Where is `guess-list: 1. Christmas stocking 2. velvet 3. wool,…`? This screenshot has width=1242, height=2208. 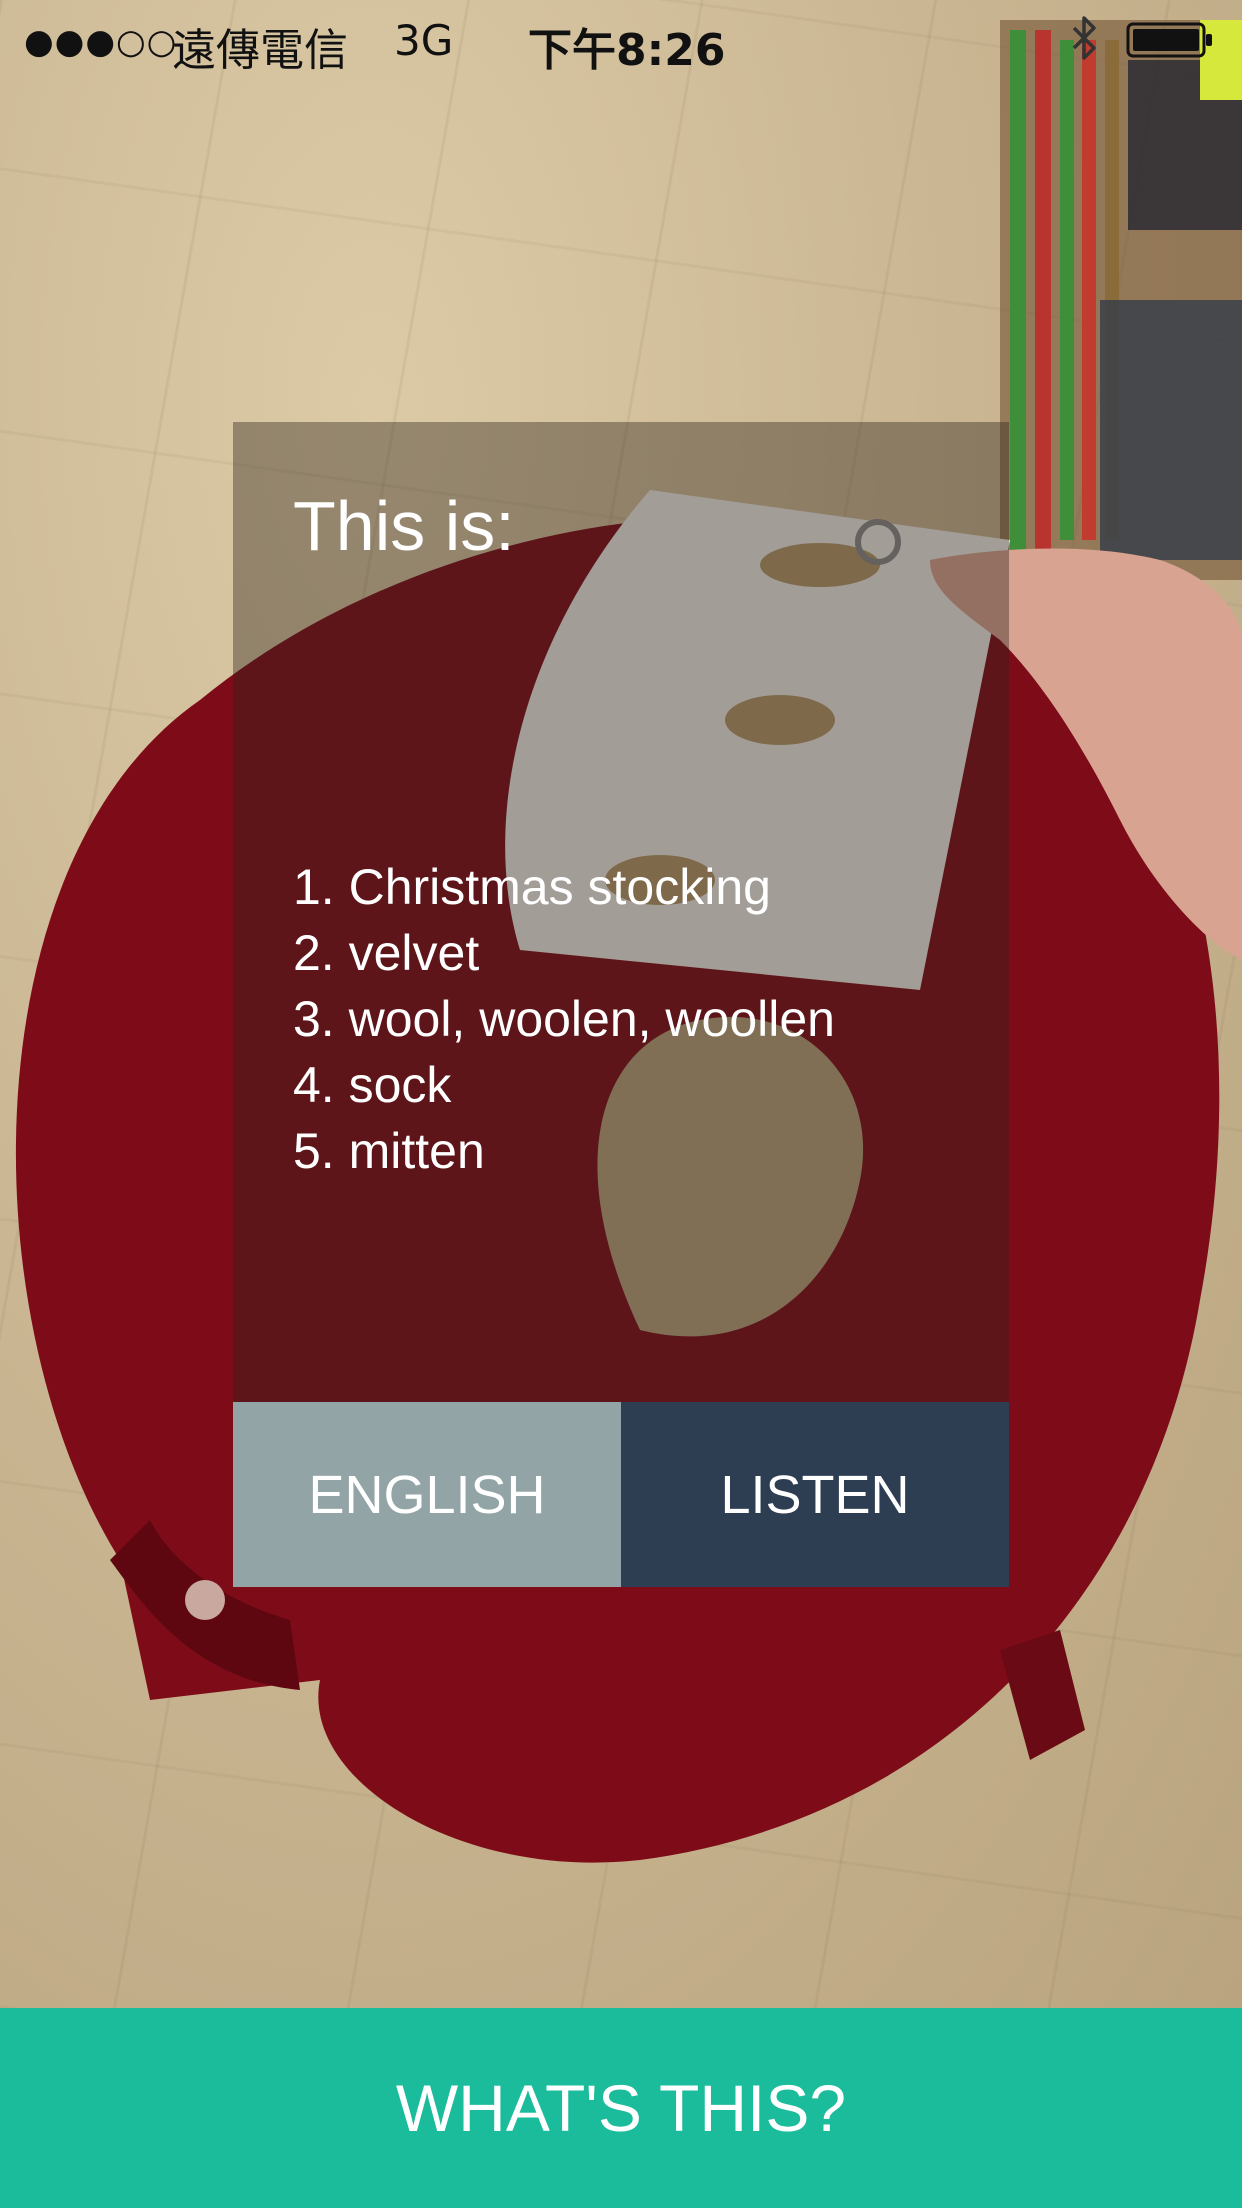 guess-list: 1. Christmas stocking 2. velvet 3. wool,… is located at coordinates (564, 1019).